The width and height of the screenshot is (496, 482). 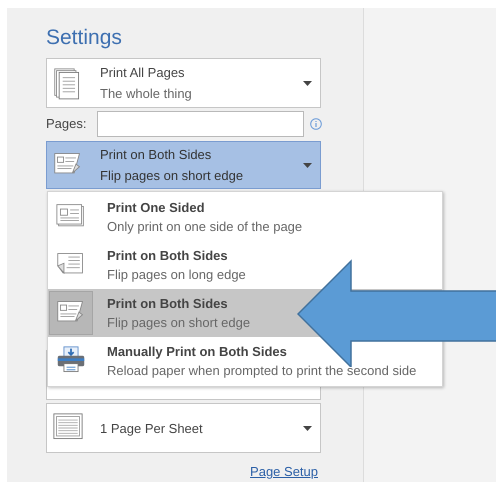 I want to click on page-setup-link: Page Setup, so click(x=284, y=471).